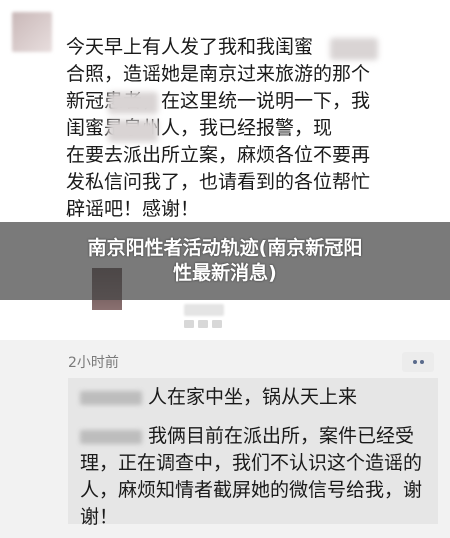  I want to click on post-line-7: 辟谣吧！感谢！, so click(133, 209).